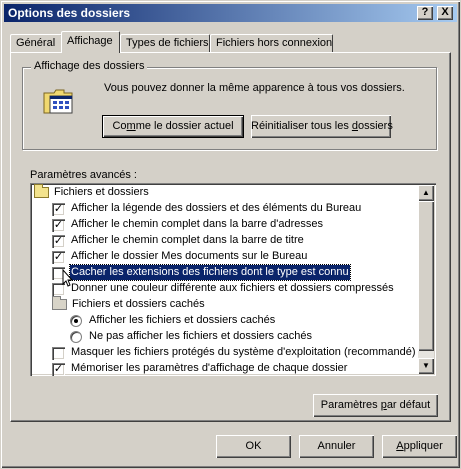 This screenshot has width=461, height=469. Describe the element at coordinates (271, 43) in the screenshot. I see `tab-fichiers-hors-connexion: Fichiers hors connexion` at that location.